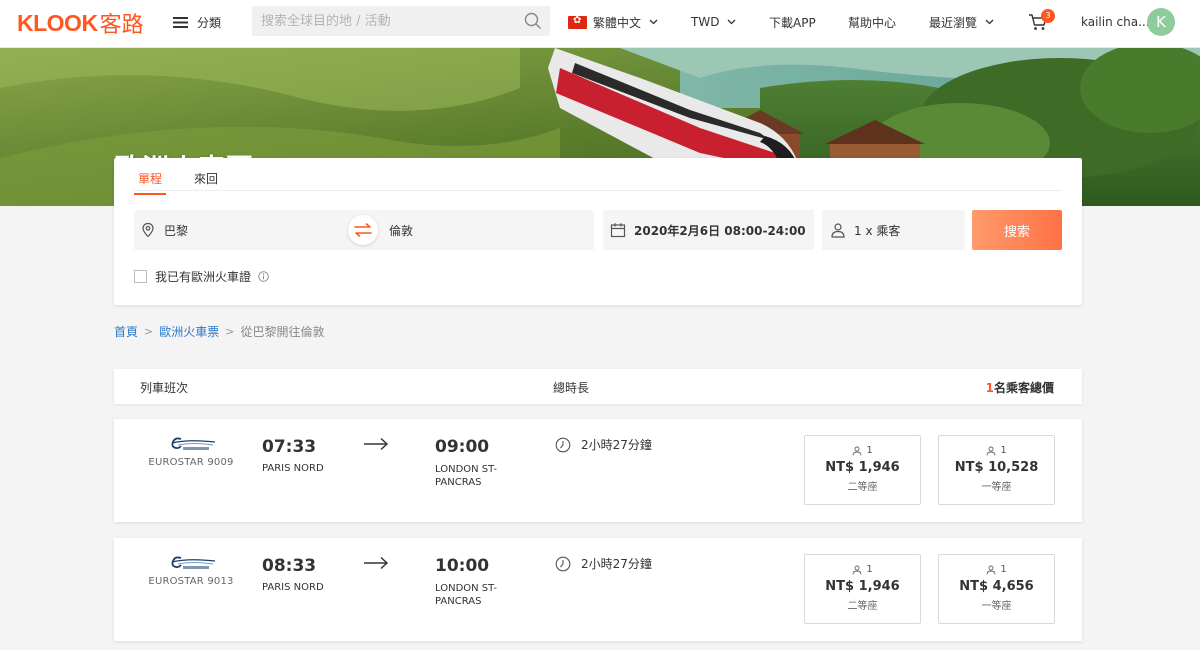  Describe the element at coordinates (872, 22) in the screenshot. I see `help-center-link: 幫助中心` at that location.